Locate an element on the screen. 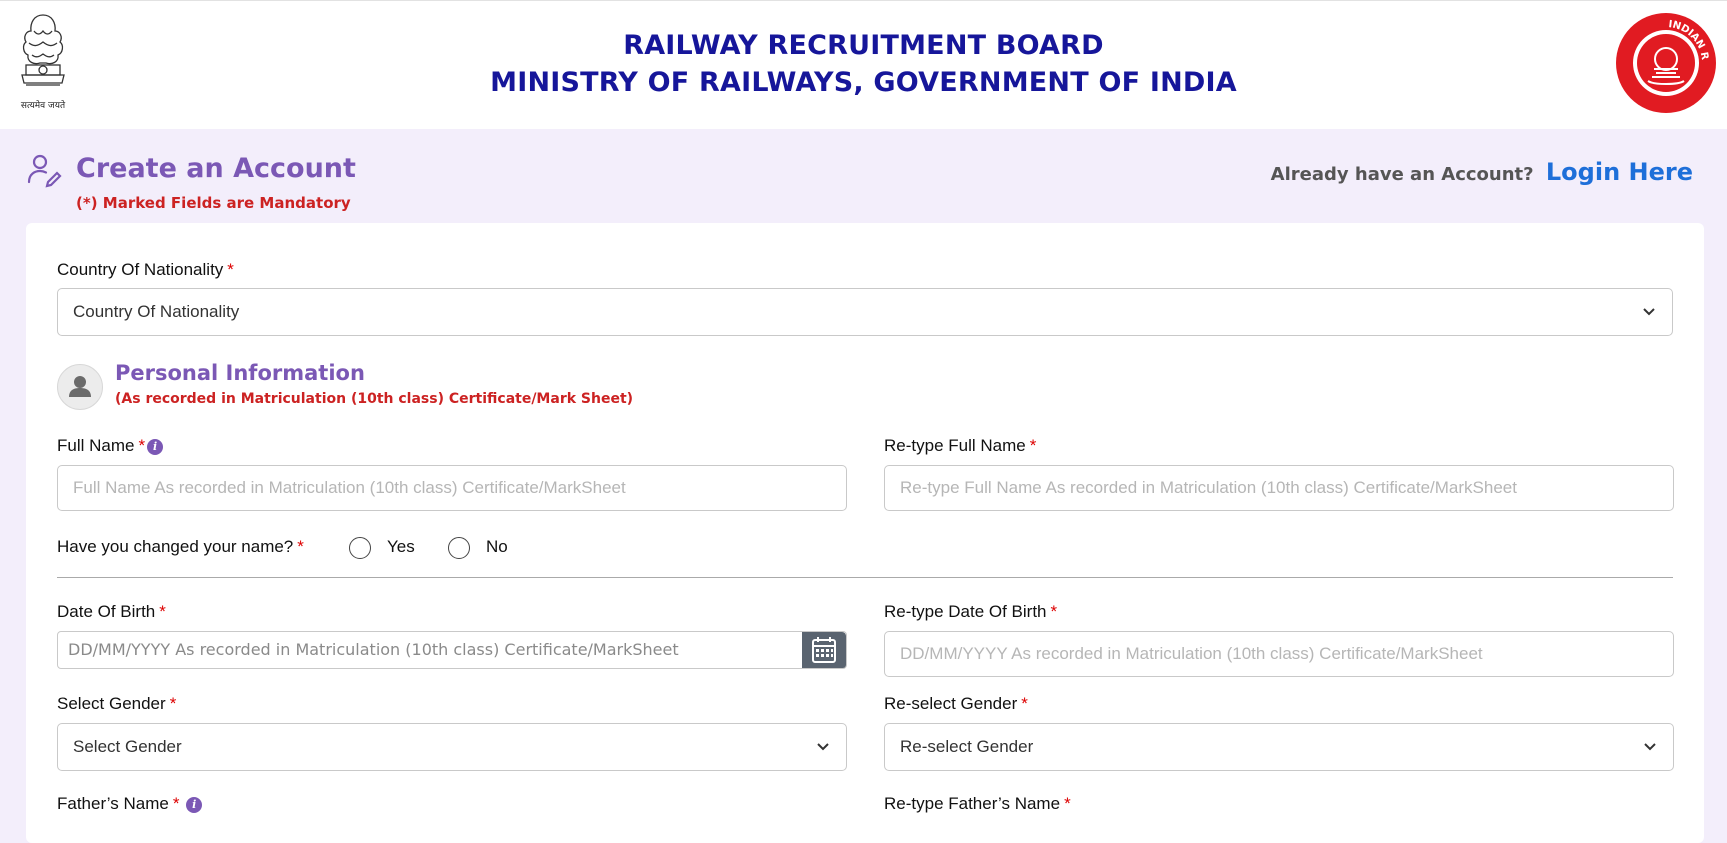  title-line-1: RAILWAY RECRUITMENT BOARD is located at coordinates (863, 45).